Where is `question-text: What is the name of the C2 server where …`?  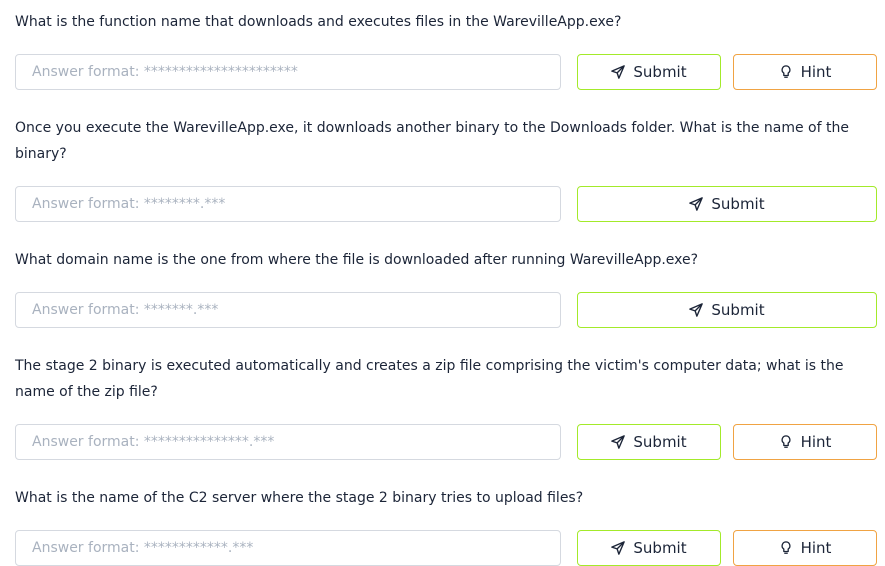 question-text: What is the name of the C2 server where … is located at coordinates (299, 498).